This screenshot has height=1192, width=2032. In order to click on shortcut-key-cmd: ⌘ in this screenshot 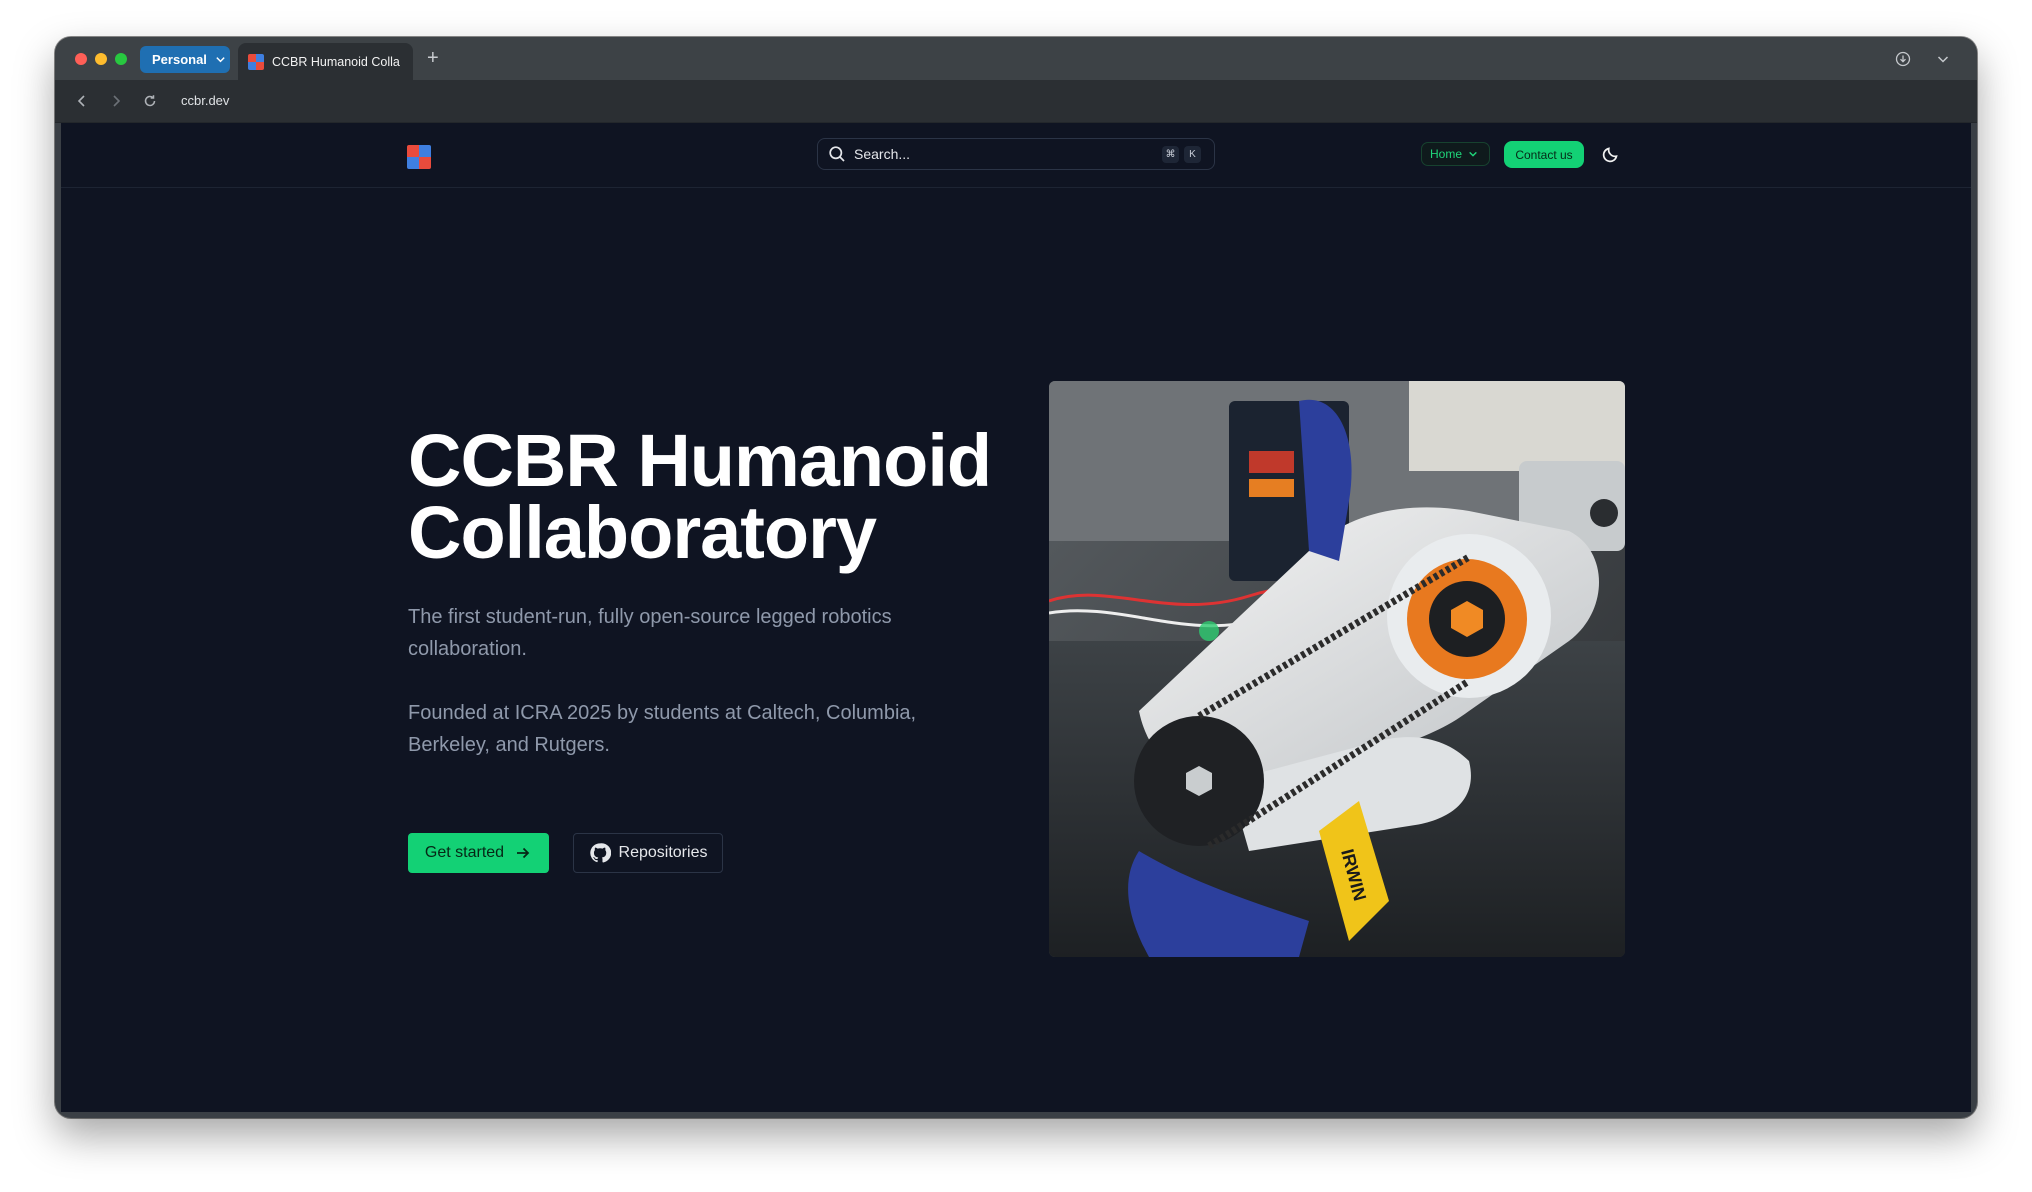, I will do `click(1170, 154)`.